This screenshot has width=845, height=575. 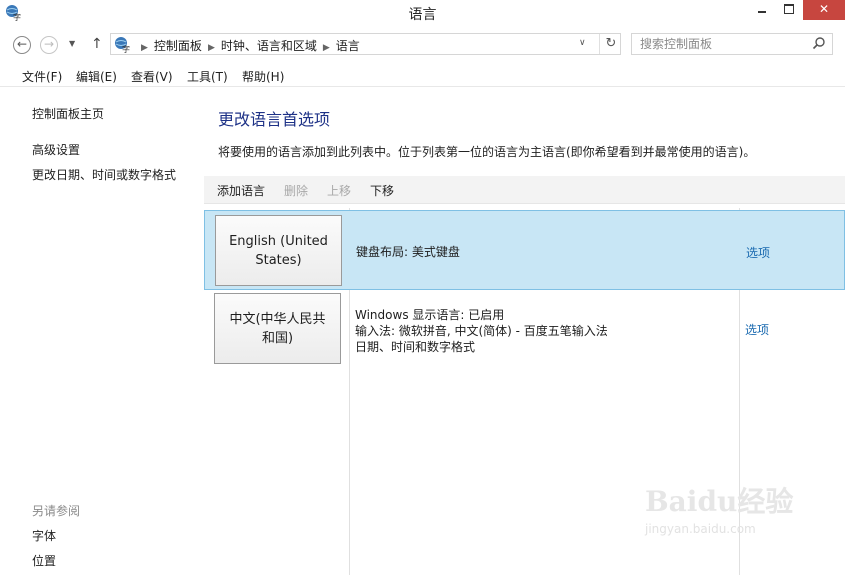 What do you see at coordinates (42, 76) in the screenshot?
I see `menu-file: 文件(F)` at bounding box center [42, 76].